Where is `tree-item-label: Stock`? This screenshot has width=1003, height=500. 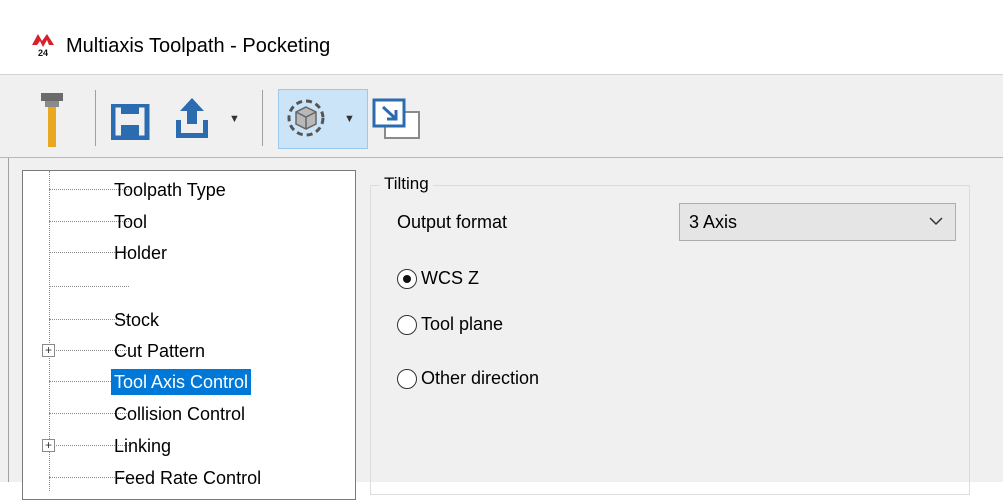
tree-item-label: Stock is located at coordinates (137, 320).